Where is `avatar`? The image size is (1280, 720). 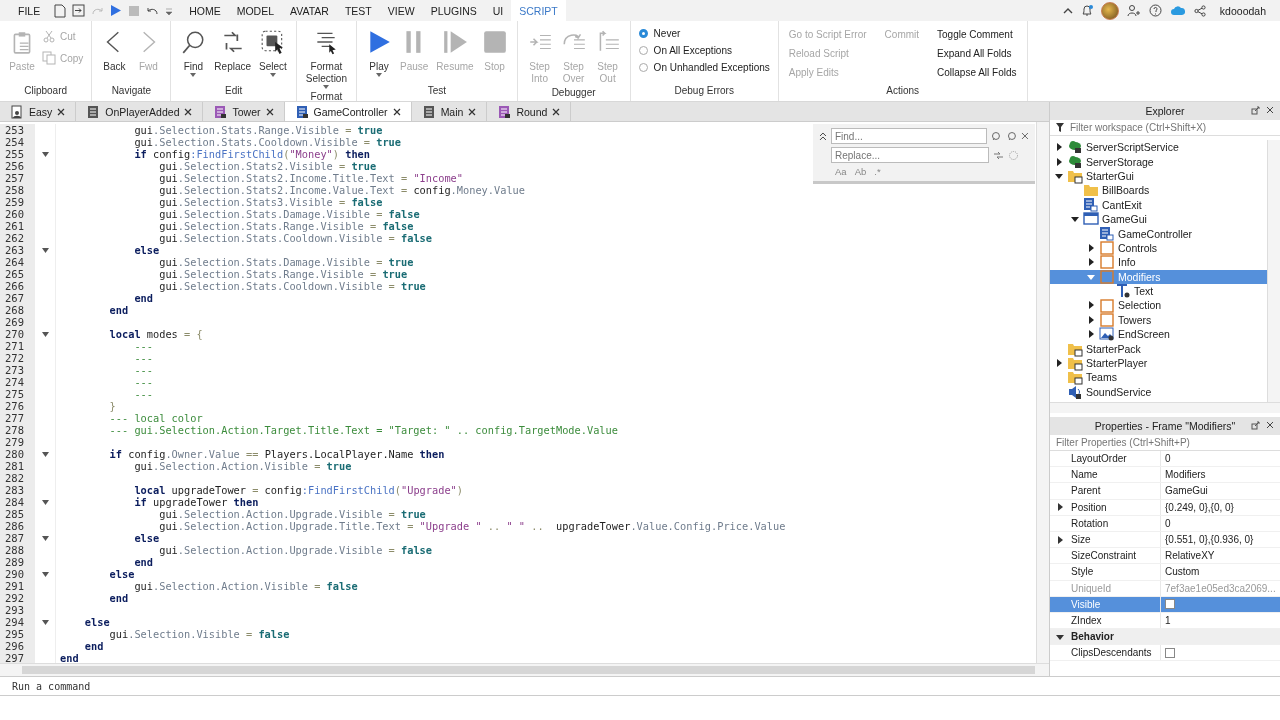 avatar is located at coordinates (1109, 10).